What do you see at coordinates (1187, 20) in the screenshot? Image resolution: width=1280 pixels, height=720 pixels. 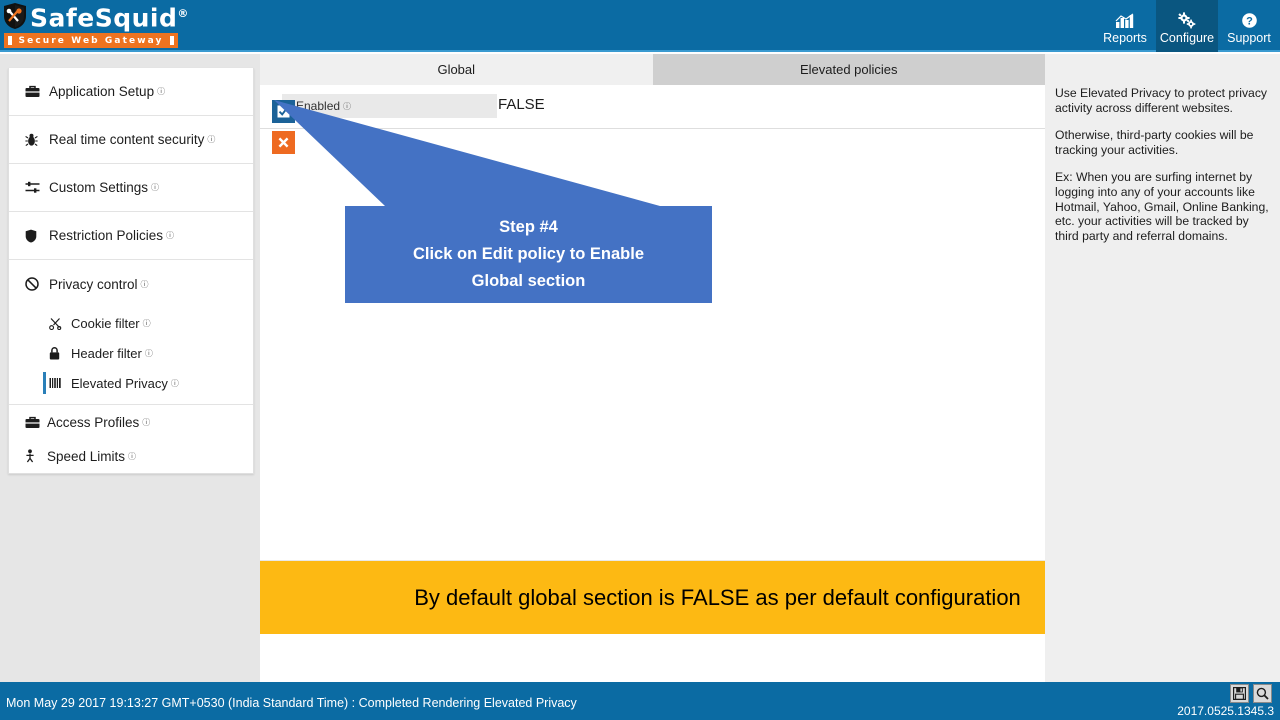 I see `gears-icon` at bounding box center [1187, 20].